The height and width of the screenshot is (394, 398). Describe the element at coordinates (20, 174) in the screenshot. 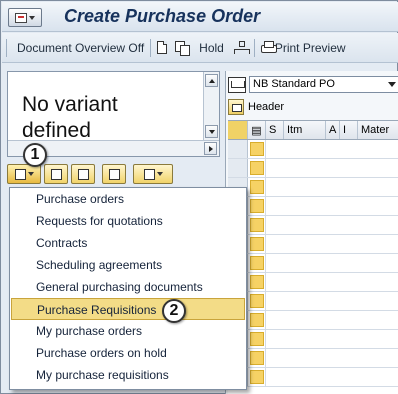

I see `selection-variant-icon` at that location.